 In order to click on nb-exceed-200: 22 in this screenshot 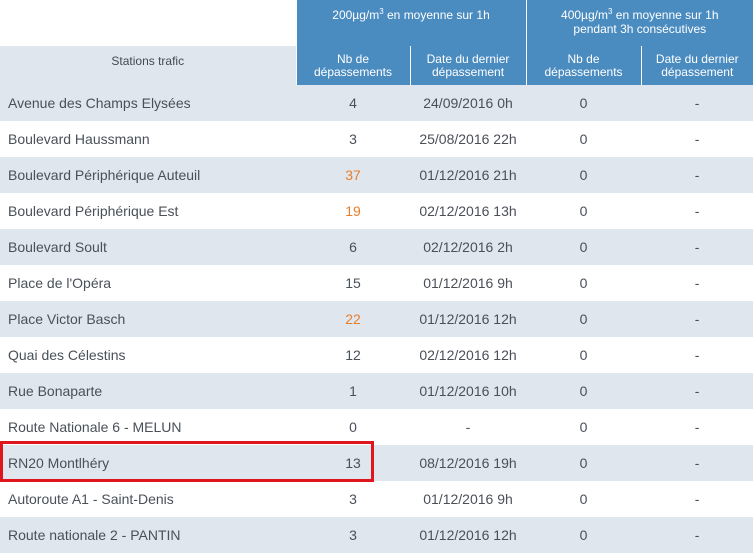, I will do `click(353, 319)`.